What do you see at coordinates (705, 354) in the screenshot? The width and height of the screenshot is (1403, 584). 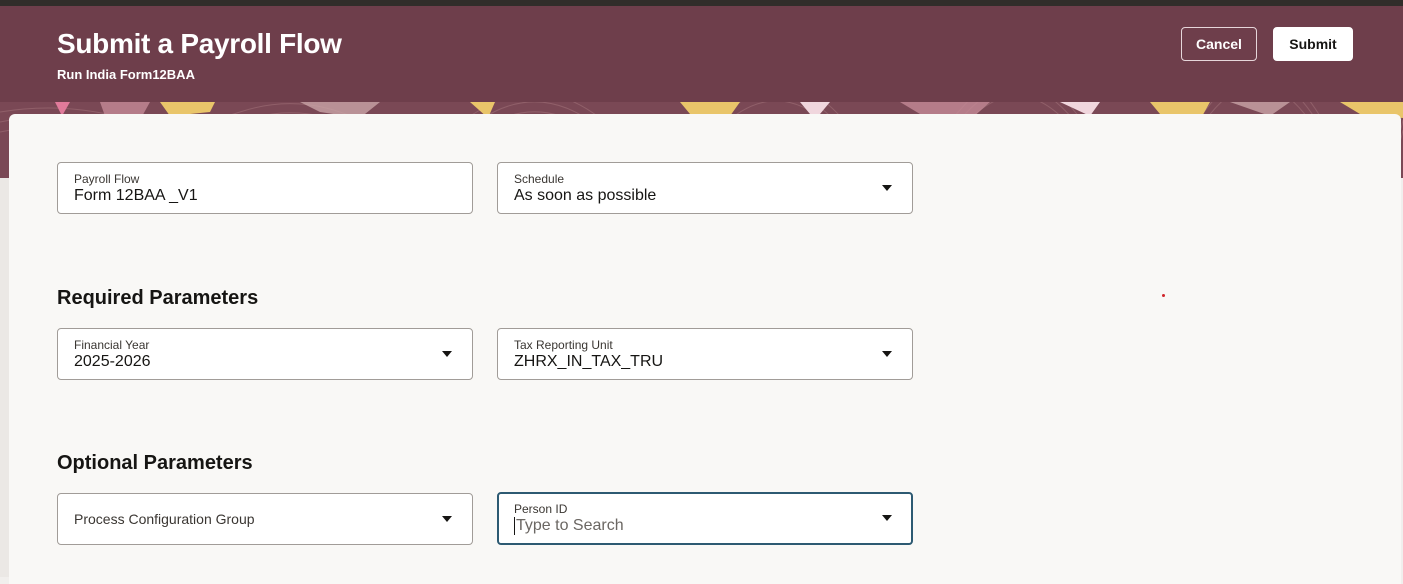 I see `tax-reporting-unit-select: Tax Reporting Unit ZHRX_IN_TAX_TRU` at bounding box center [705, 354].